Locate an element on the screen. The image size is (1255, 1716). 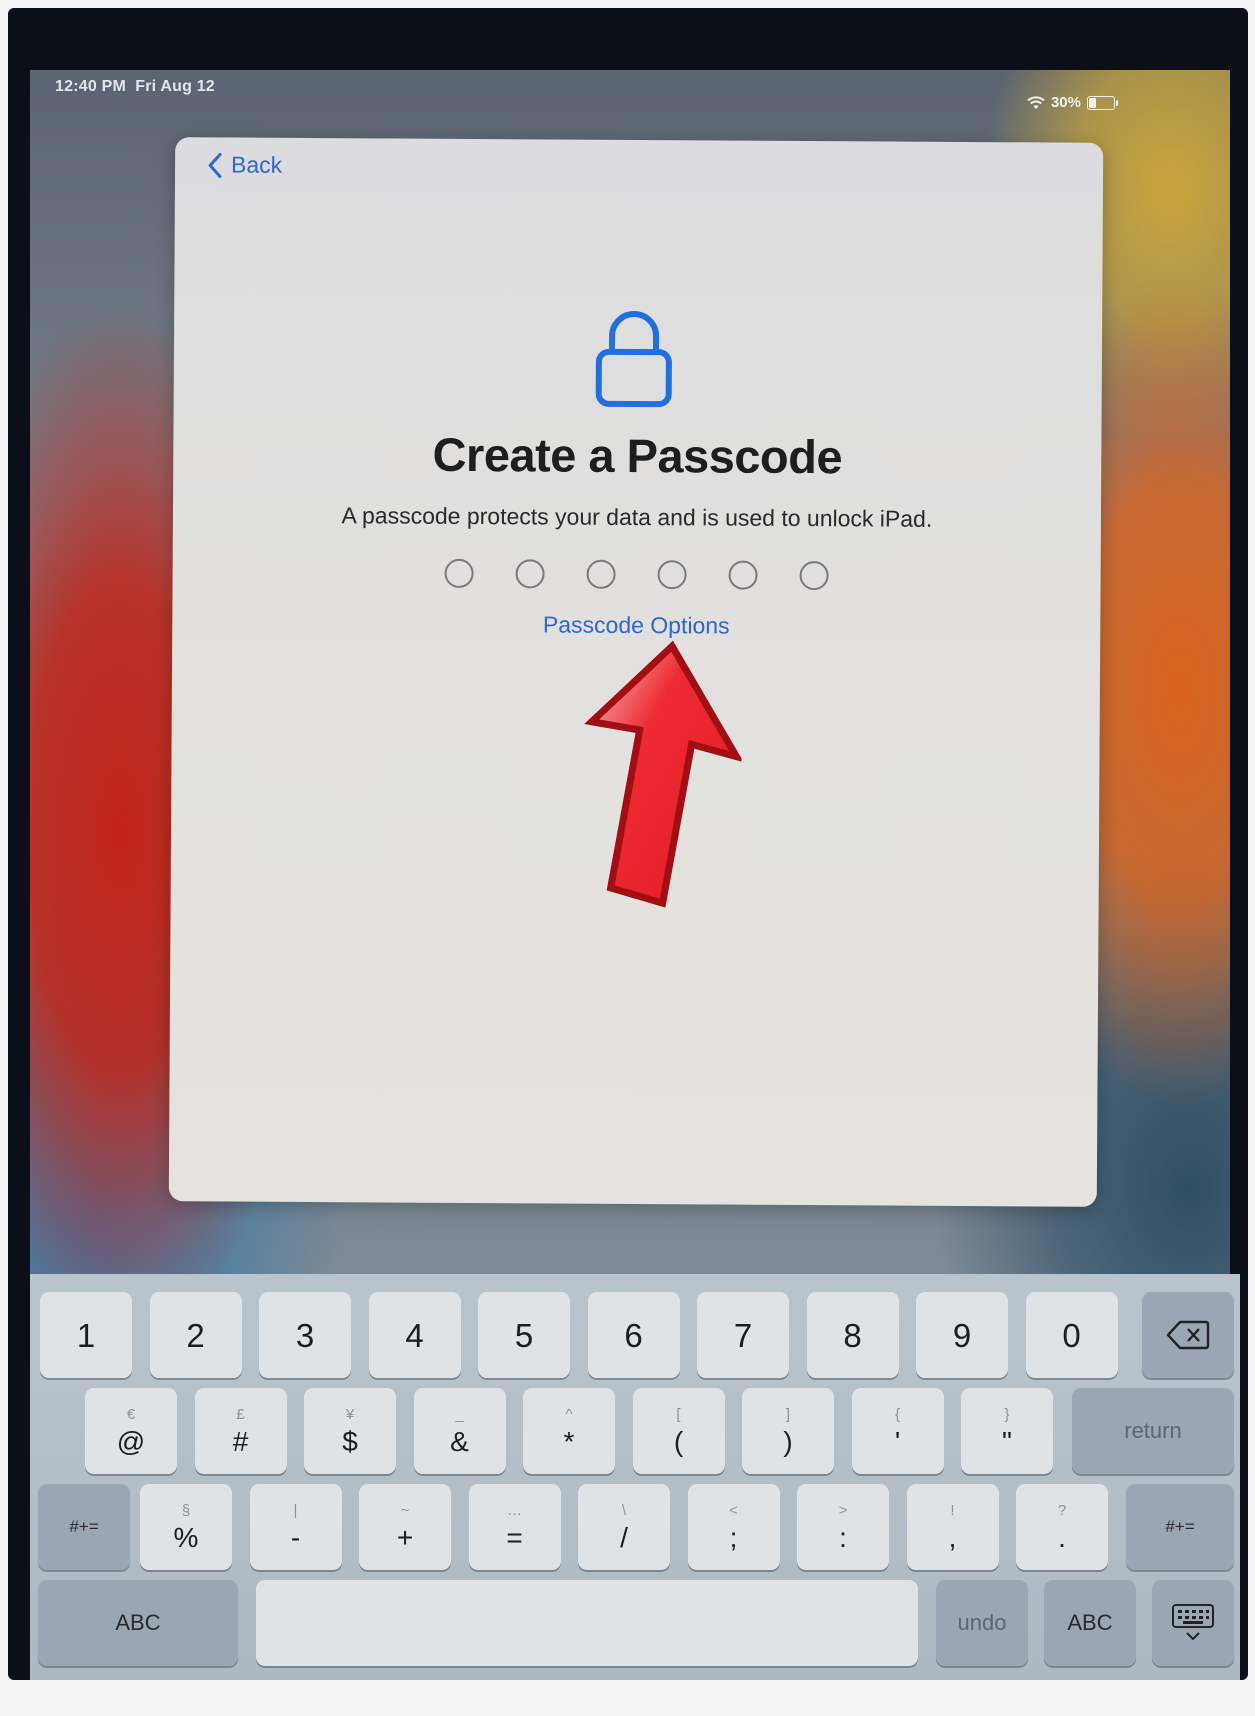
key-label: 5 is located at coordinates (524, 1335).